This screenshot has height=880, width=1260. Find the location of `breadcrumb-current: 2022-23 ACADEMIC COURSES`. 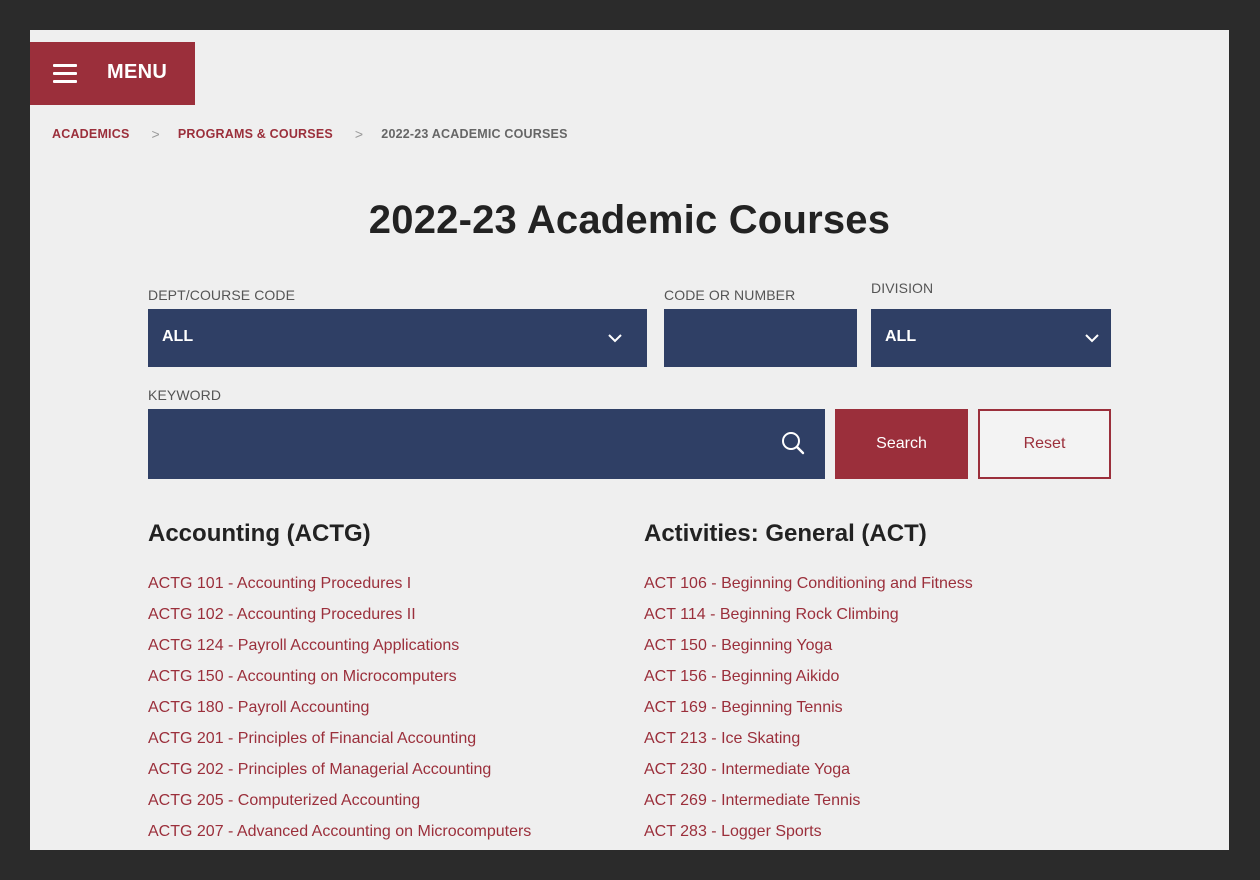

breadcrumb-current: 2022-23 ACADEMIC COURSES is located at coordinates (474, 134).